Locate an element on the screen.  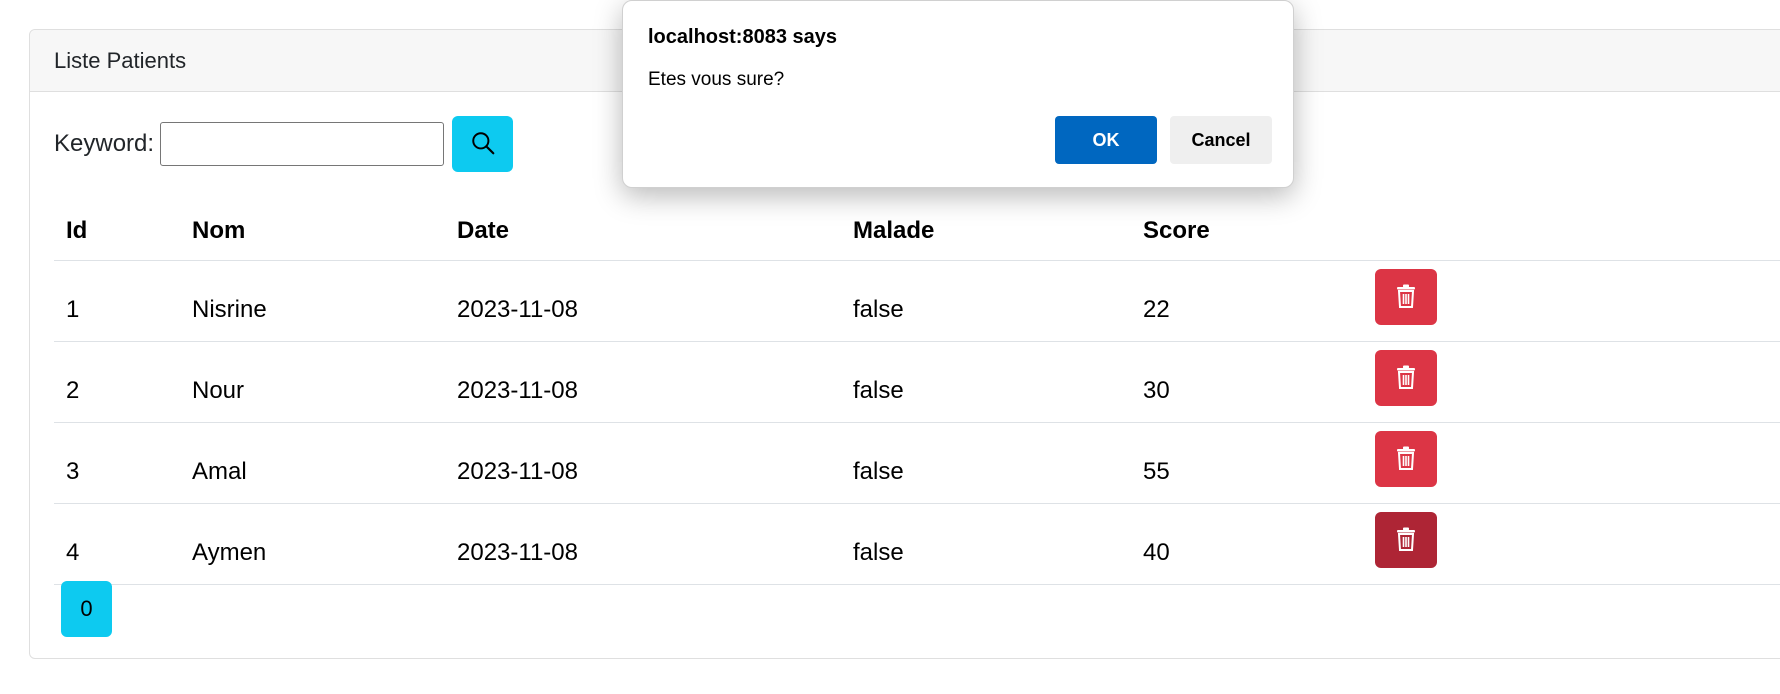
cell-score: 30 is located at coordinates (1156, 390).